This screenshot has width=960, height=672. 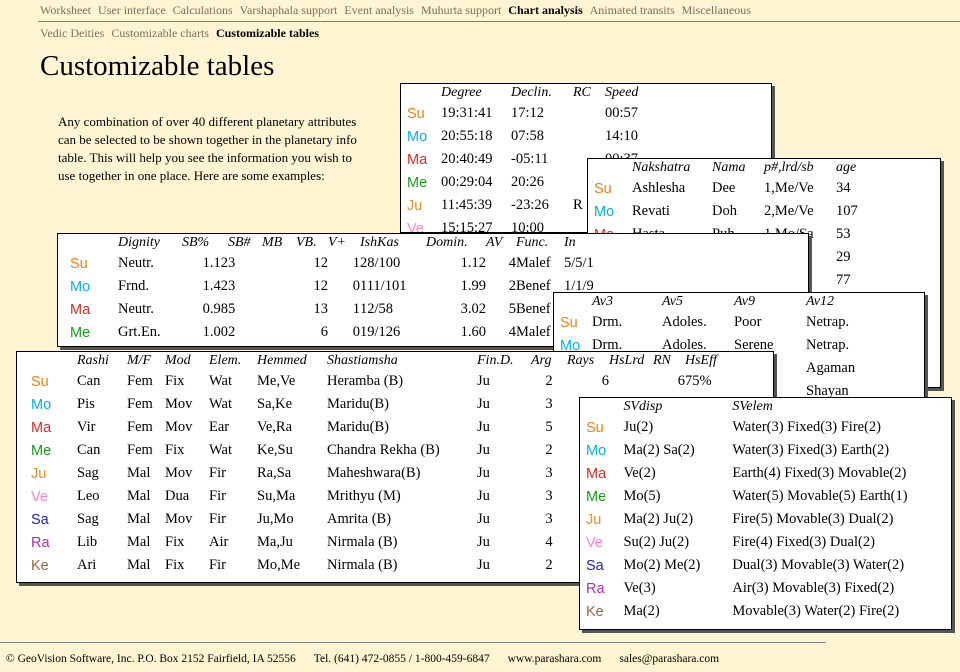 I want to click on table-cell: Maridu(B), so click(x=358, y=404).